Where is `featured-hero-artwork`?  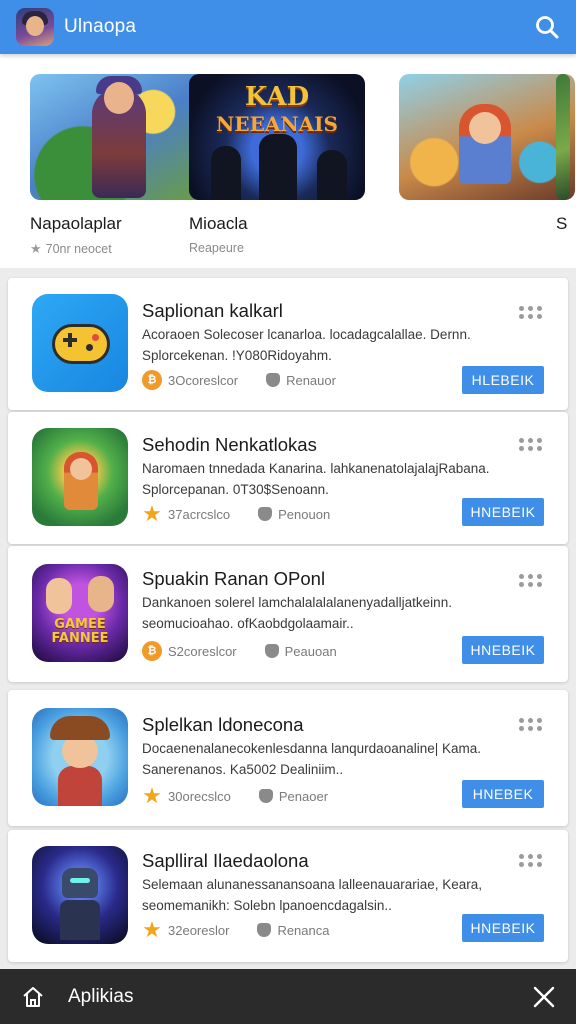
featured-hero-artwork is located at coordinates (118, 137).